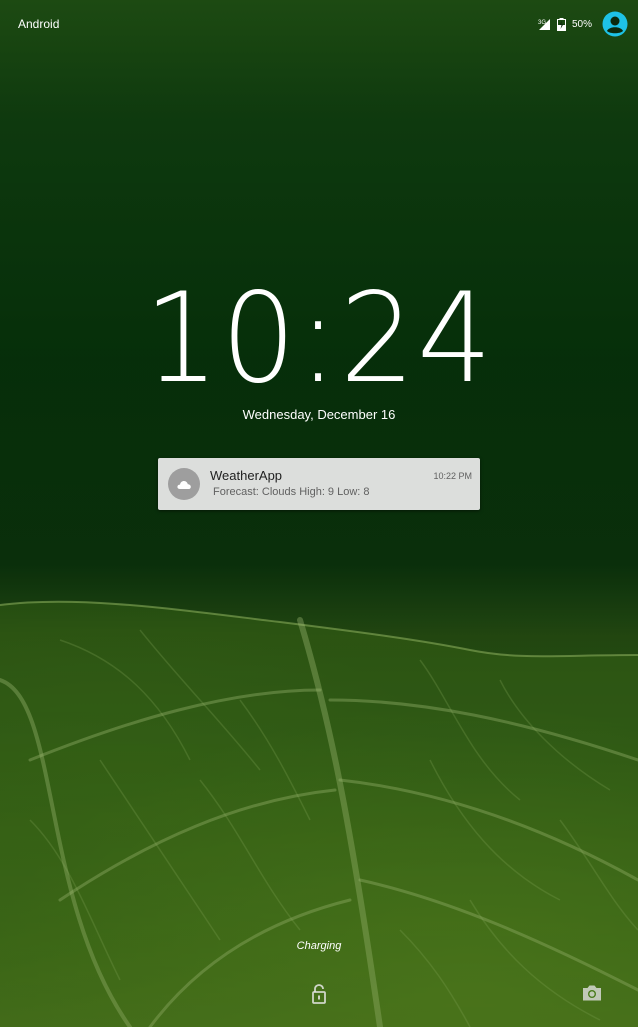 The width and height of the screenshot is (638, 1027). I want to click on unlock-icon, so click(319, 994).